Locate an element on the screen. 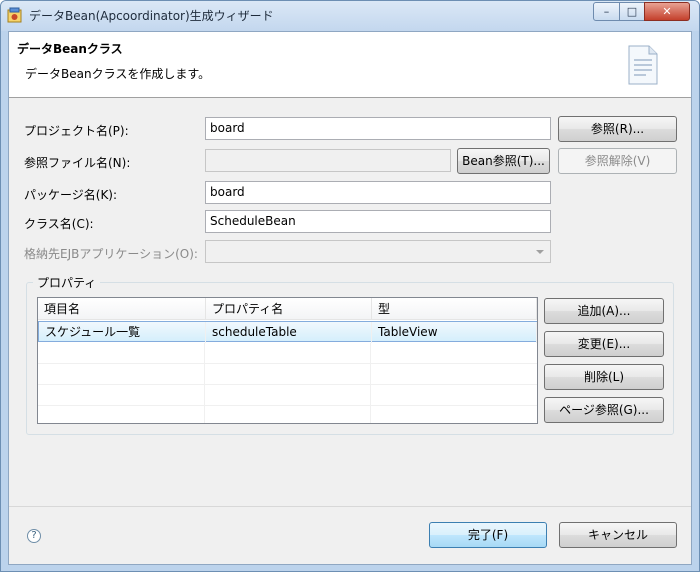 This screenshot has height=572, width=700. delete-property-button: 削除(L) is located at coordinates (604, 377).